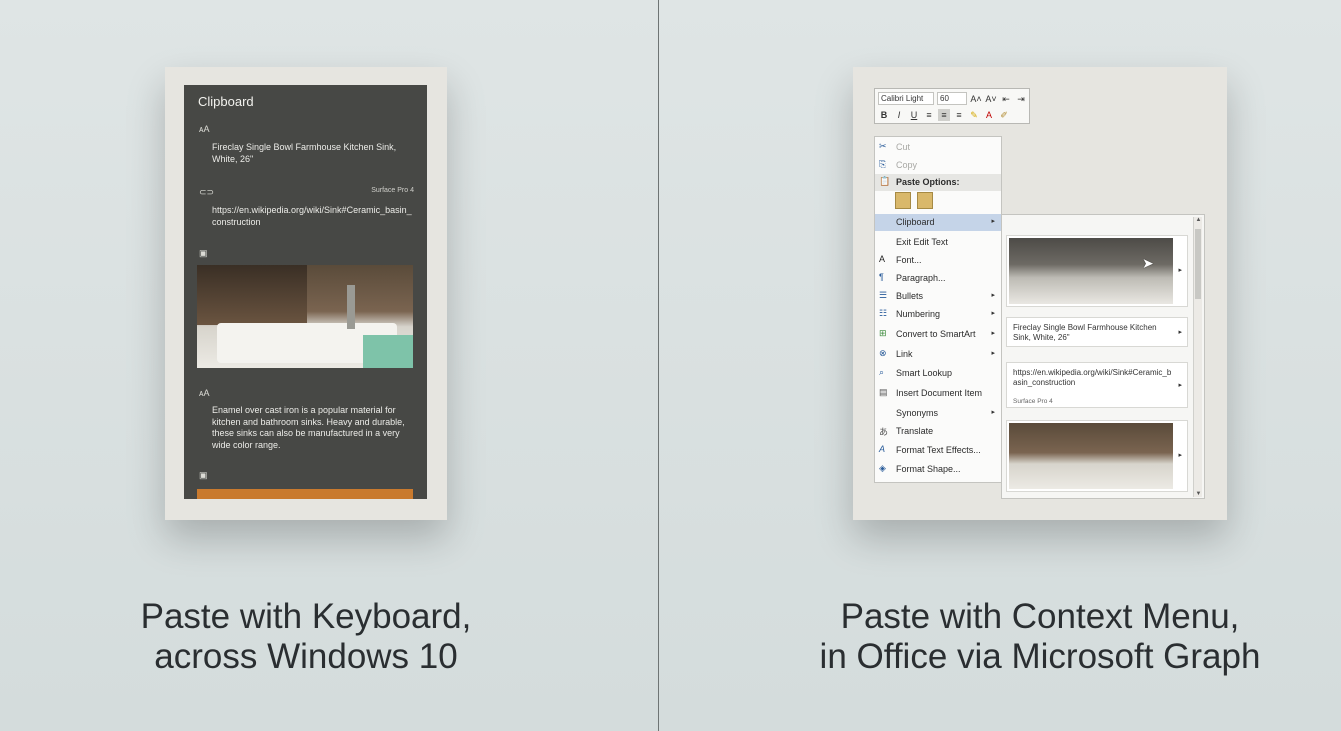 This screenshot has width=1341, height=731. I want to click on image-shelf, so click(252, 295).